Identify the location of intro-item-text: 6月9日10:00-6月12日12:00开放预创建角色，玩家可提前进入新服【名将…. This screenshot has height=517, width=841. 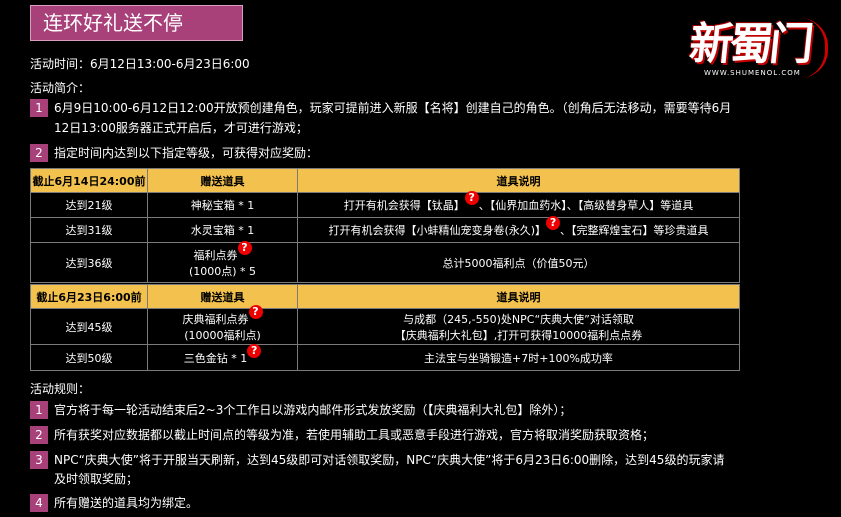
(393, 108).